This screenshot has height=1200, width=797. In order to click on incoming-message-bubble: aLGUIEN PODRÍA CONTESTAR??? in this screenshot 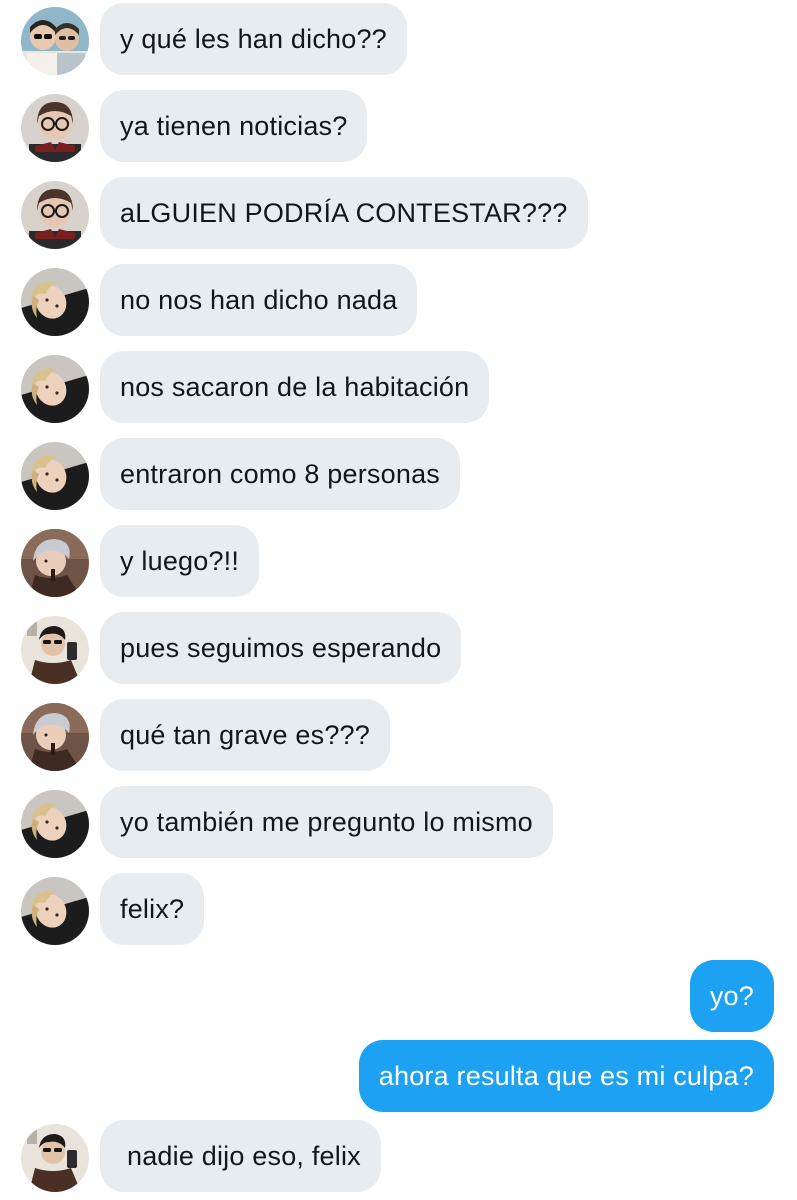, I will do `click(344, 213)`.